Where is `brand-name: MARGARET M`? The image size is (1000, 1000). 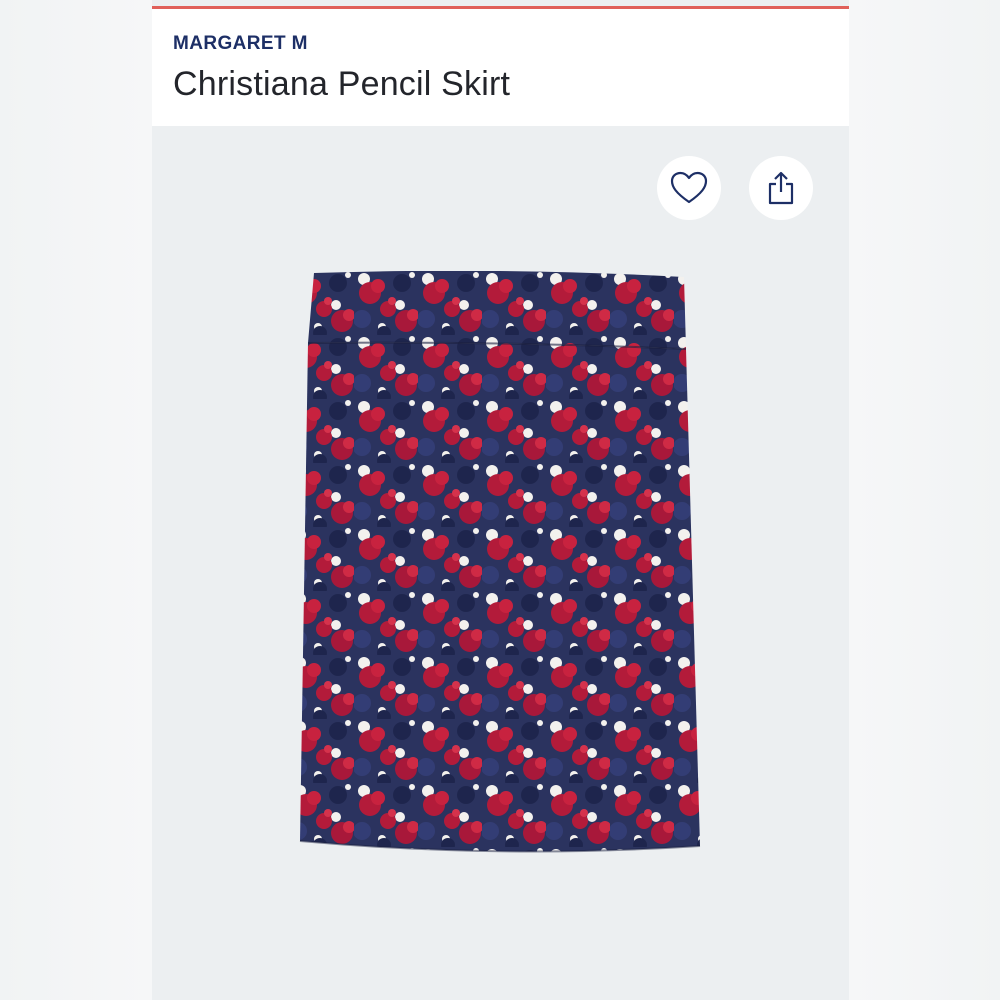
brand-name: MARGARET M is located at coordinates (240, 44).